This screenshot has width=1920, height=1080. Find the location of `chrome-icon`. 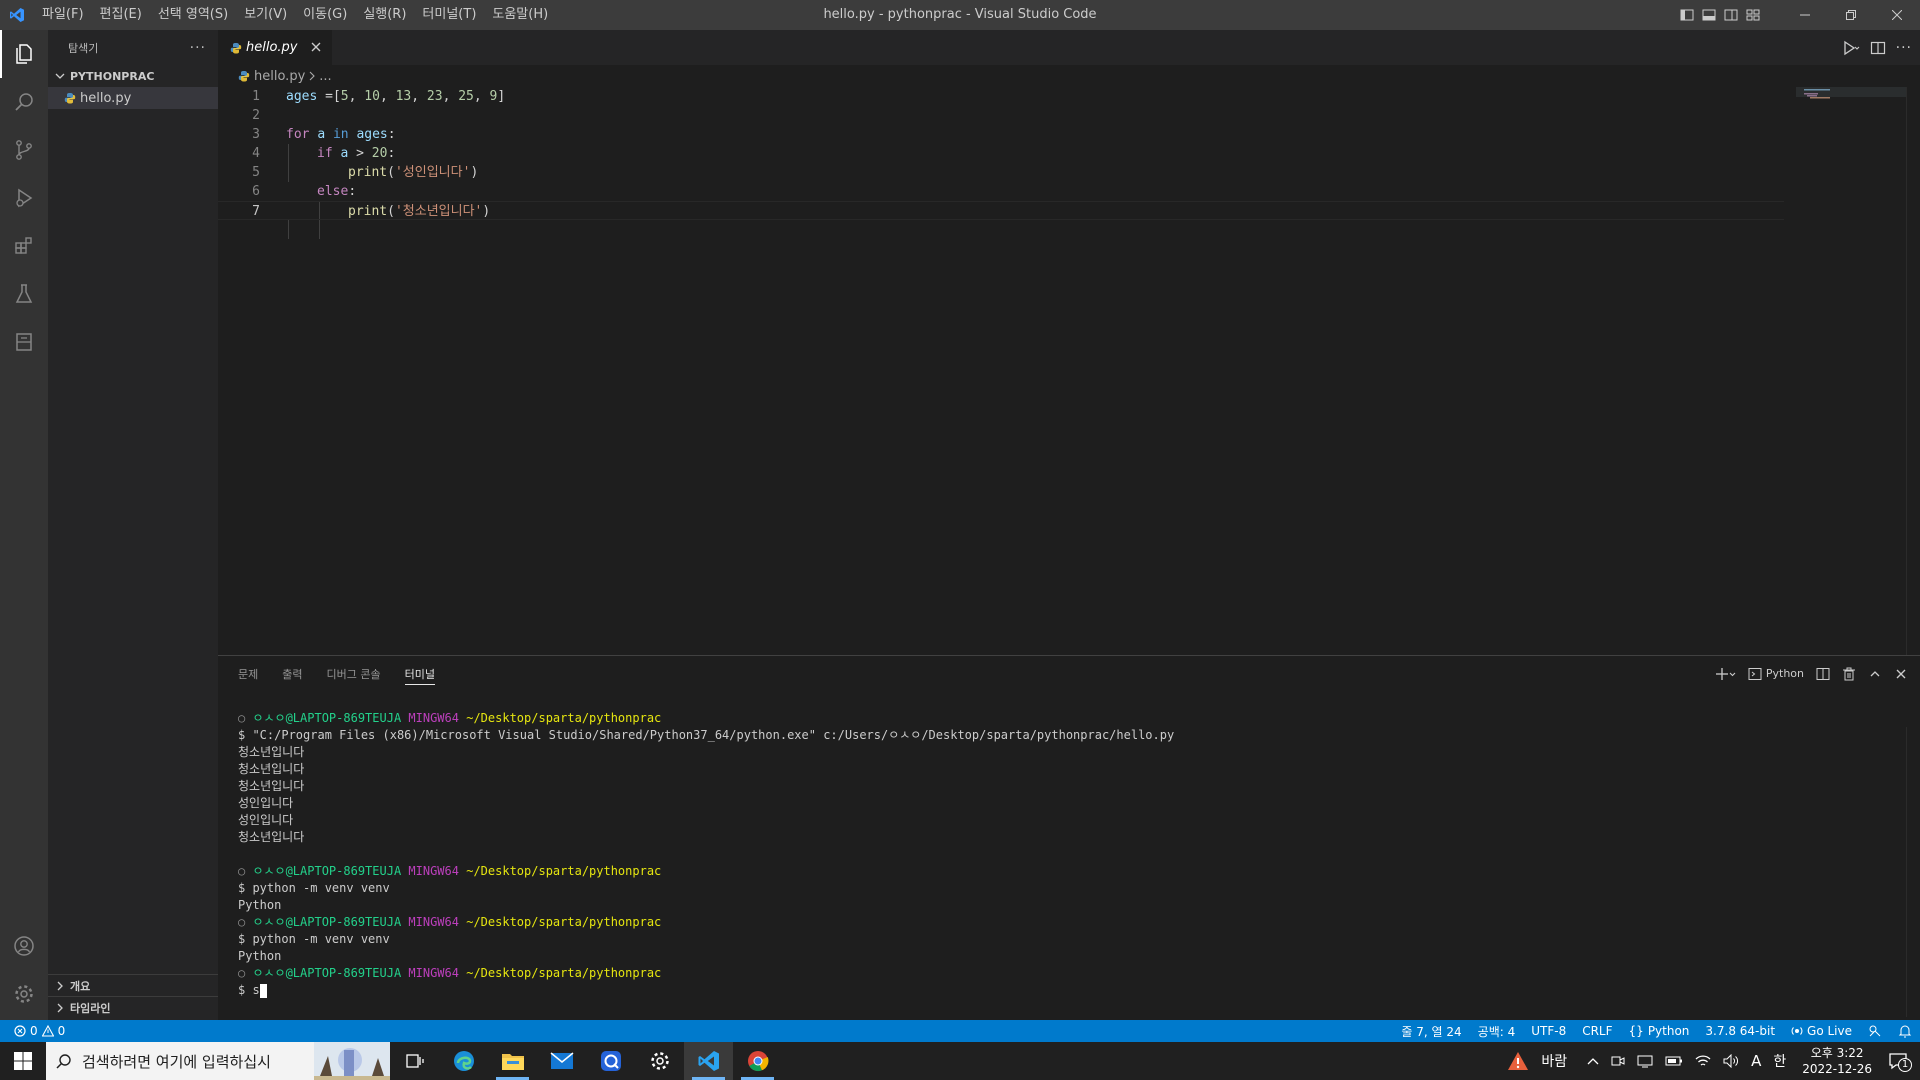

chrome-icon is located at coordinates (757, 1061).